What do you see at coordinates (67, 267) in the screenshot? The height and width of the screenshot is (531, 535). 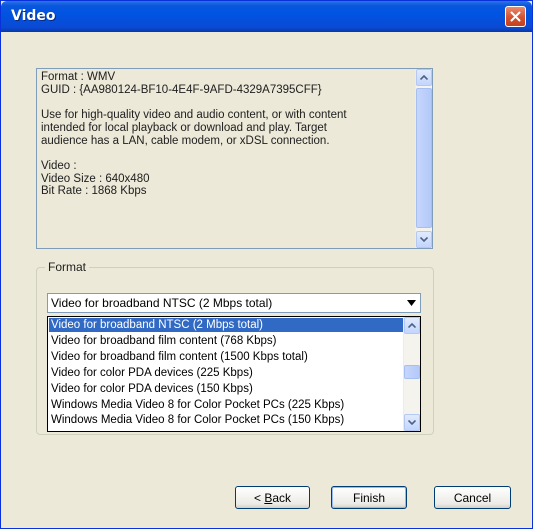 I see `format-group-label: Format` at bounding box center [67, 267].